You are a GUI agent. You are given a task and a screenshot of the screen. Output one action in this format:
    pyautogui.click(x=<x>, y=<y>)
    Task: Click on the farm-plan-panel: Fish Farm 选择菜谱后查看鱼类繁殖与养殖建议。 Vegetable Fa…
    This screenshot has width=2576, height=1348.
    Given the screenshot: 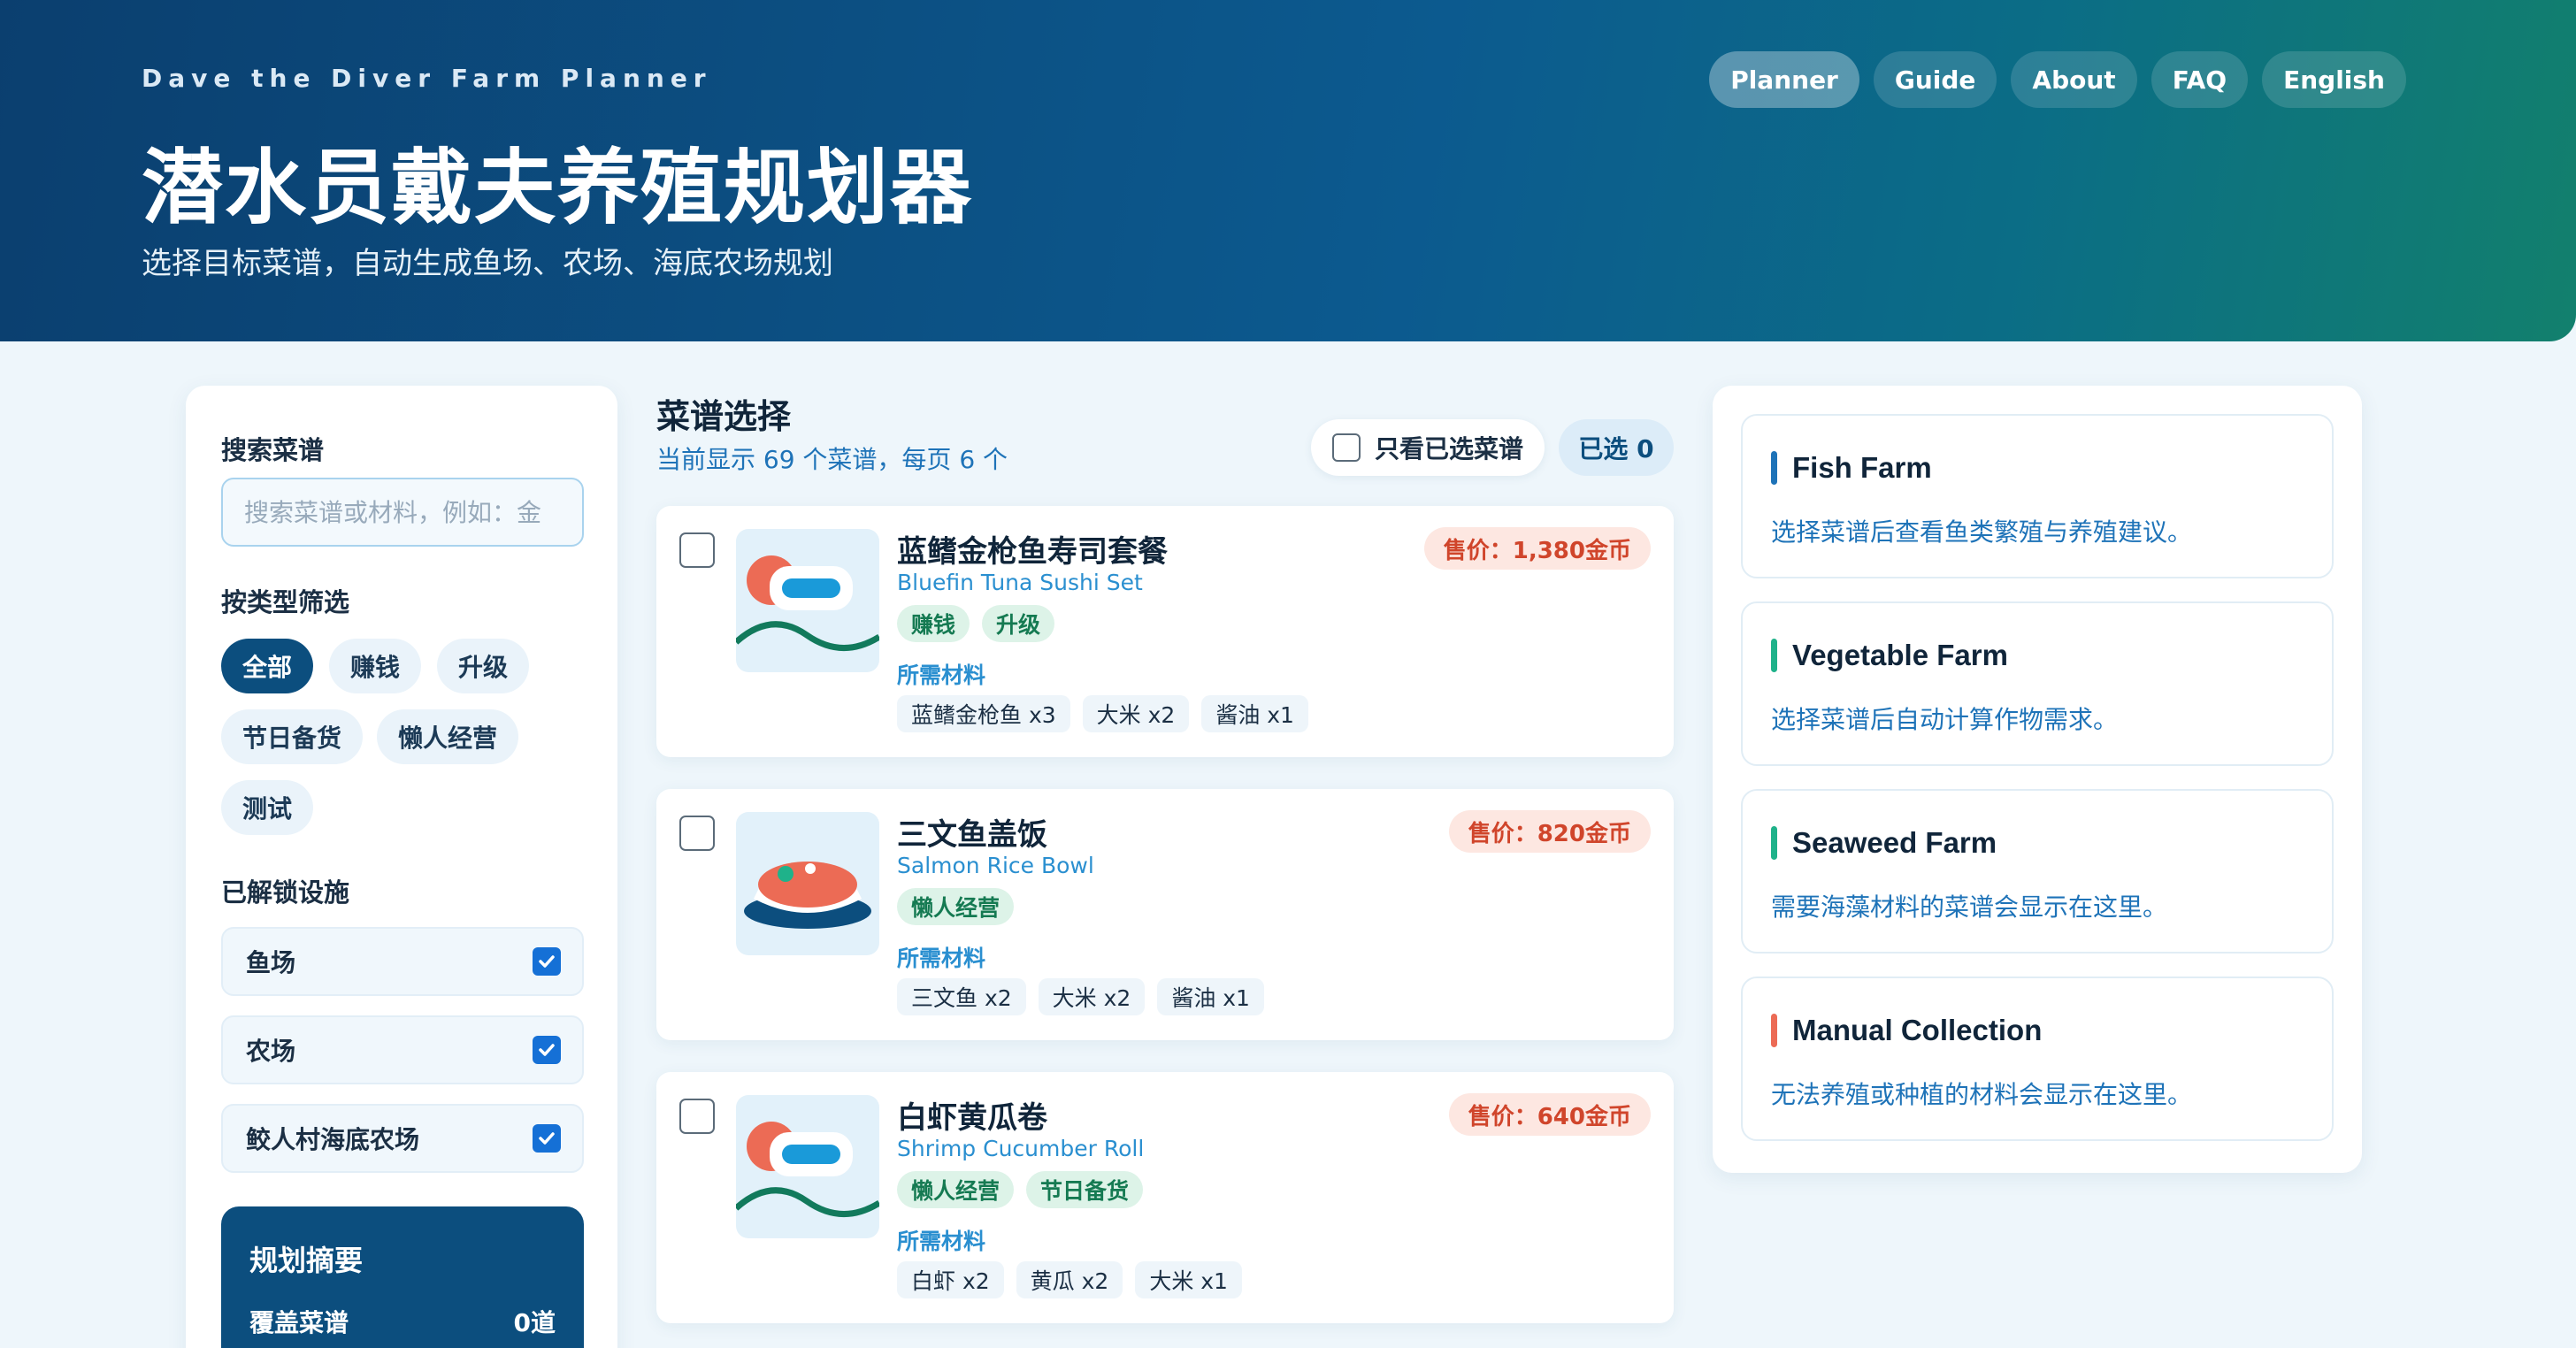 What is the action you would take?
    pyautogui.click(x=2037, y=779)
    